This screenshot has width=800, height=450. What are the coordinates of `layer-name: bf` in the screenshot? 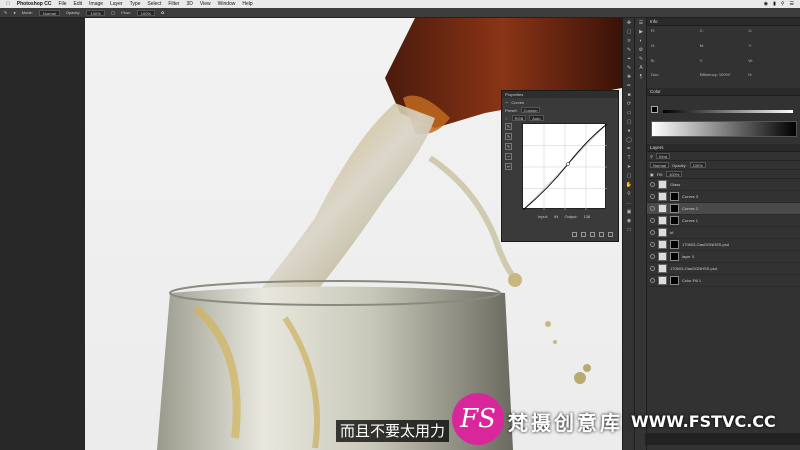 It's located at (672, 232).